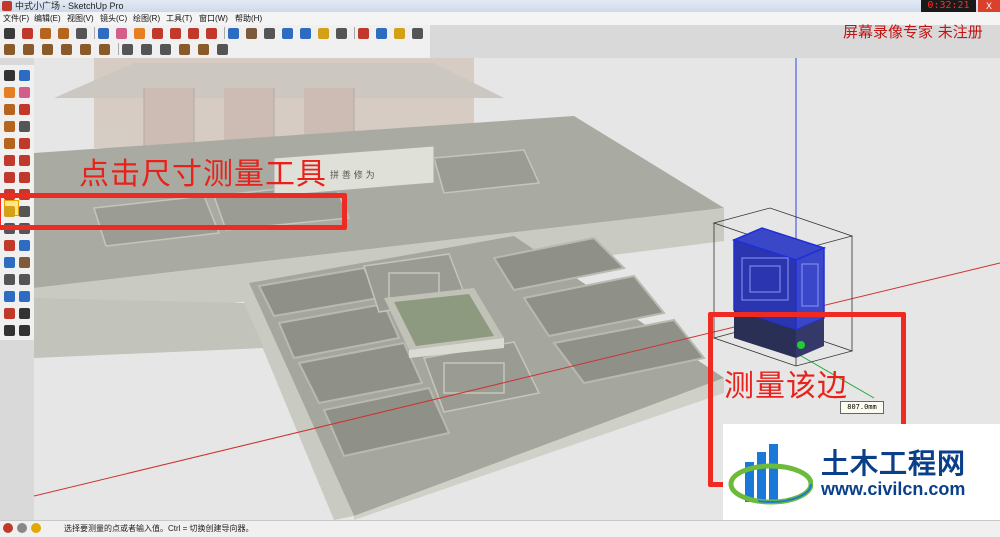 The height and width of the screenshot is (537, 1000). What do you see at coordinates (9, 262) in the screenshot?
I see `orbit-tool-icon` at bounding box center [9, 262].